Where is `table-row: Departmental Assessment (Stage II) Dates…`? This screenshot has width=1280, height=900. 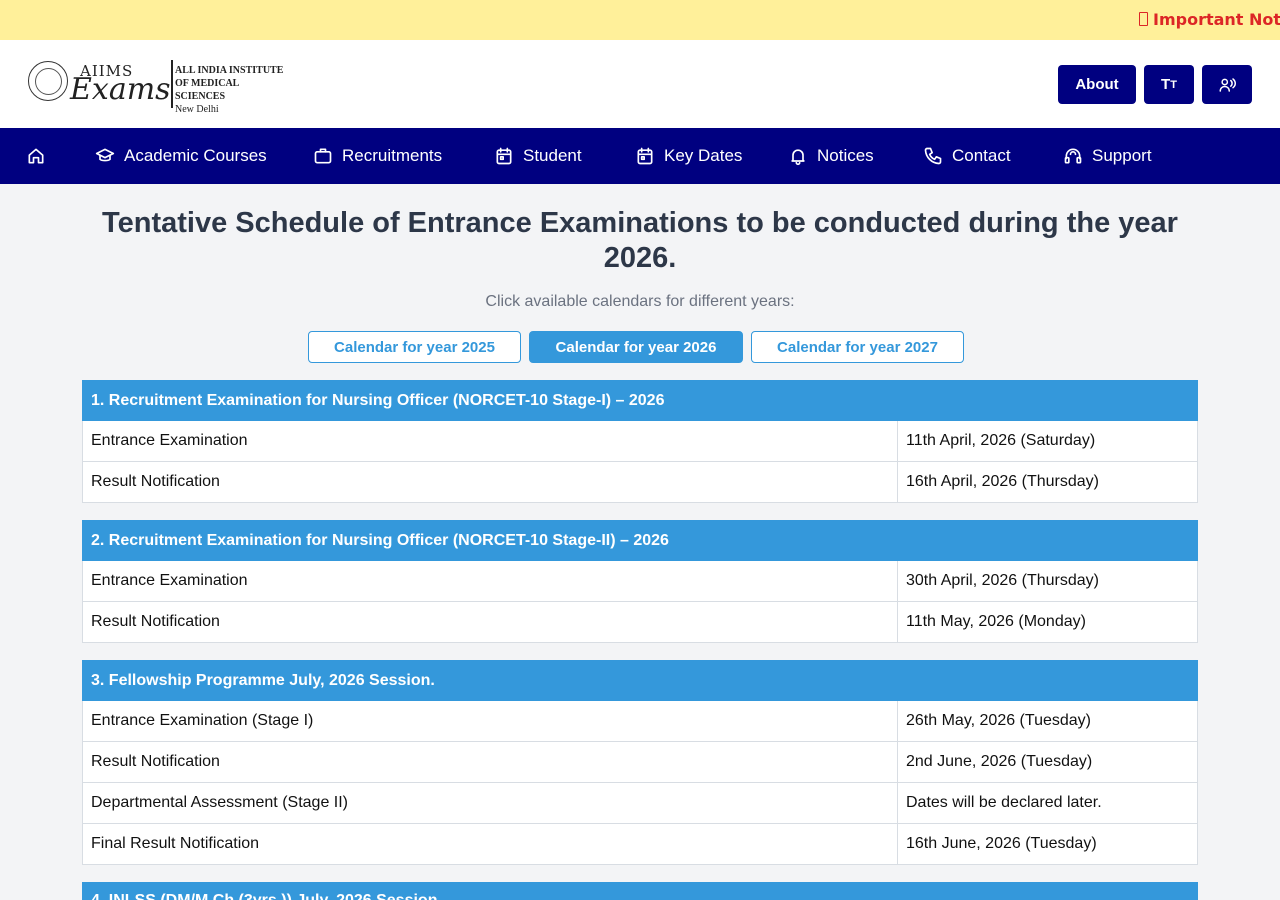
table-row: Departmental Assessment (Stage II) Dates… is located at coordinates (640, 803).